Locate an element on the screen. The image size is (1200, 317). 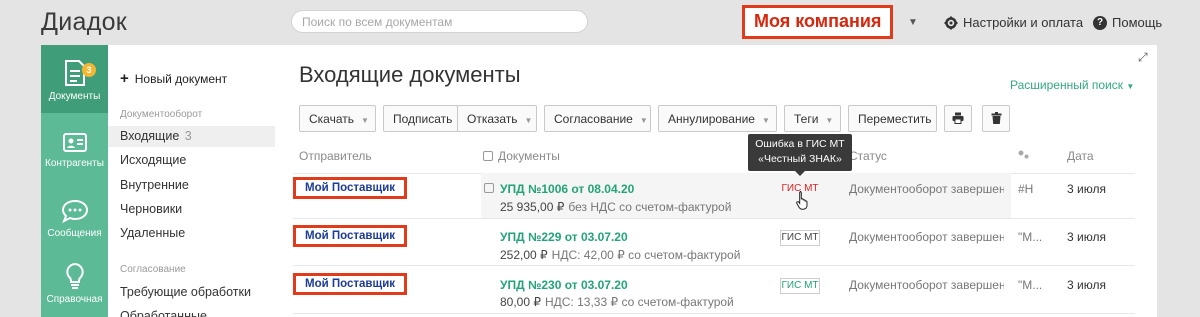
folder-incoming-label: Входящие is located at coordinates (150, 136).